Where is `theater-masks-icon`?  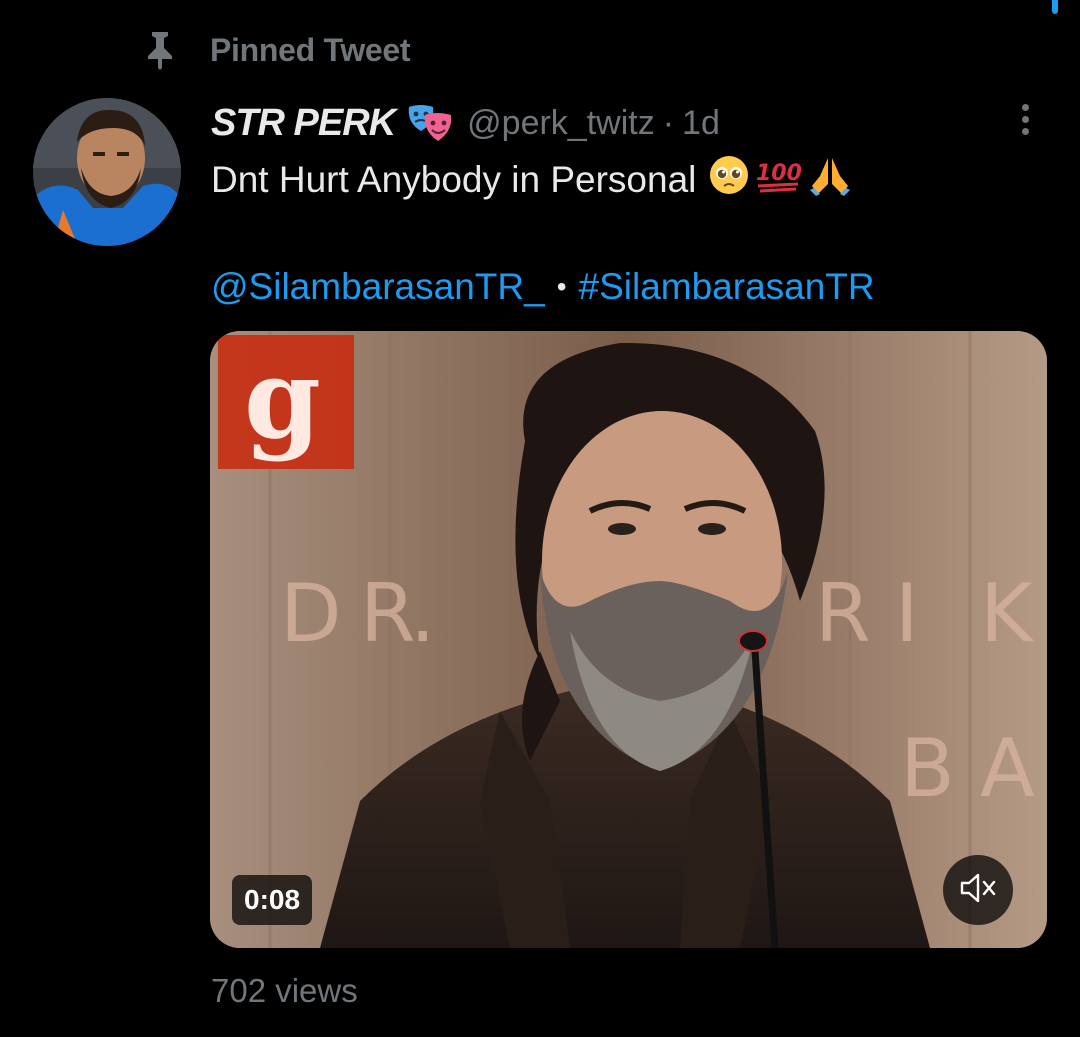 theater-masks-icon is located at coordinates (430, 123).